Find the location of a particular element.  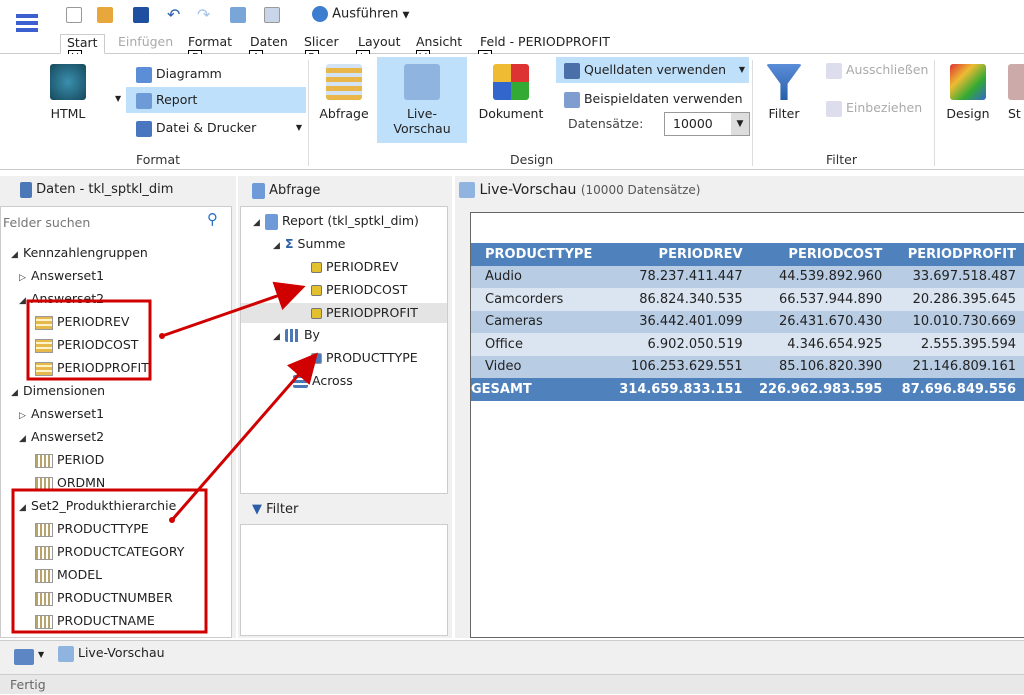

live-preview-icon is located at coordinates (66, 653).